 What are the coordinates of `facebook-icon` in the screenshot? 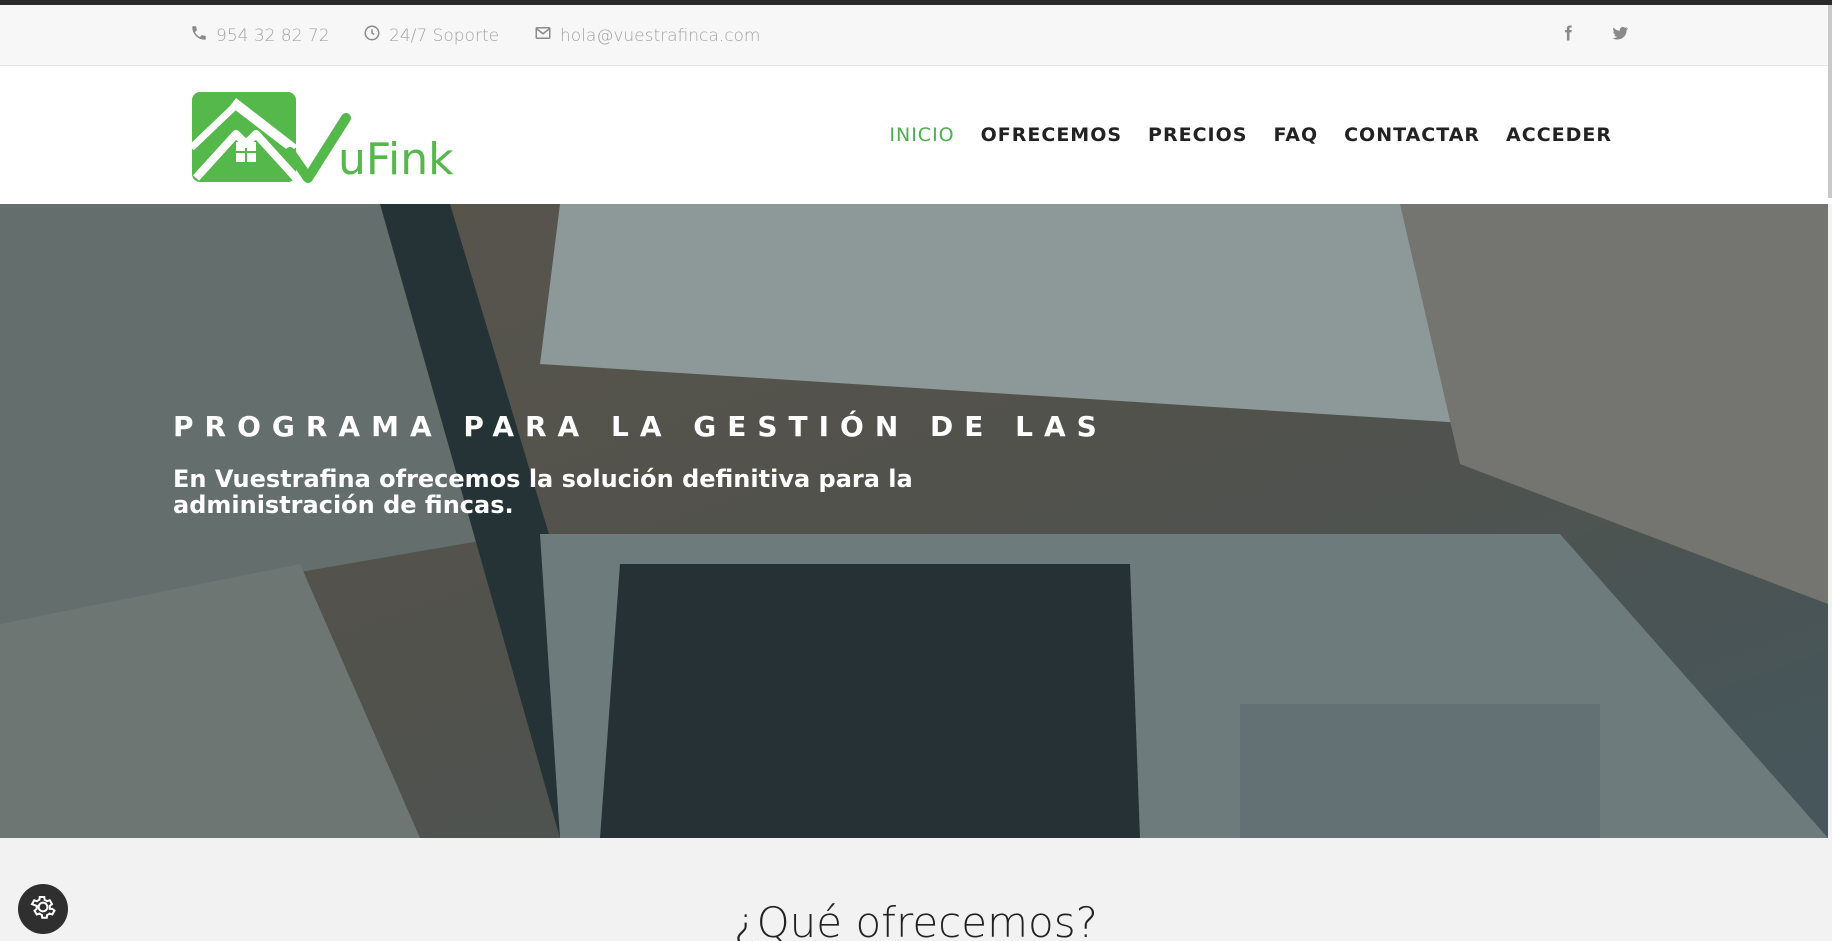 It's located at (1568, 35).